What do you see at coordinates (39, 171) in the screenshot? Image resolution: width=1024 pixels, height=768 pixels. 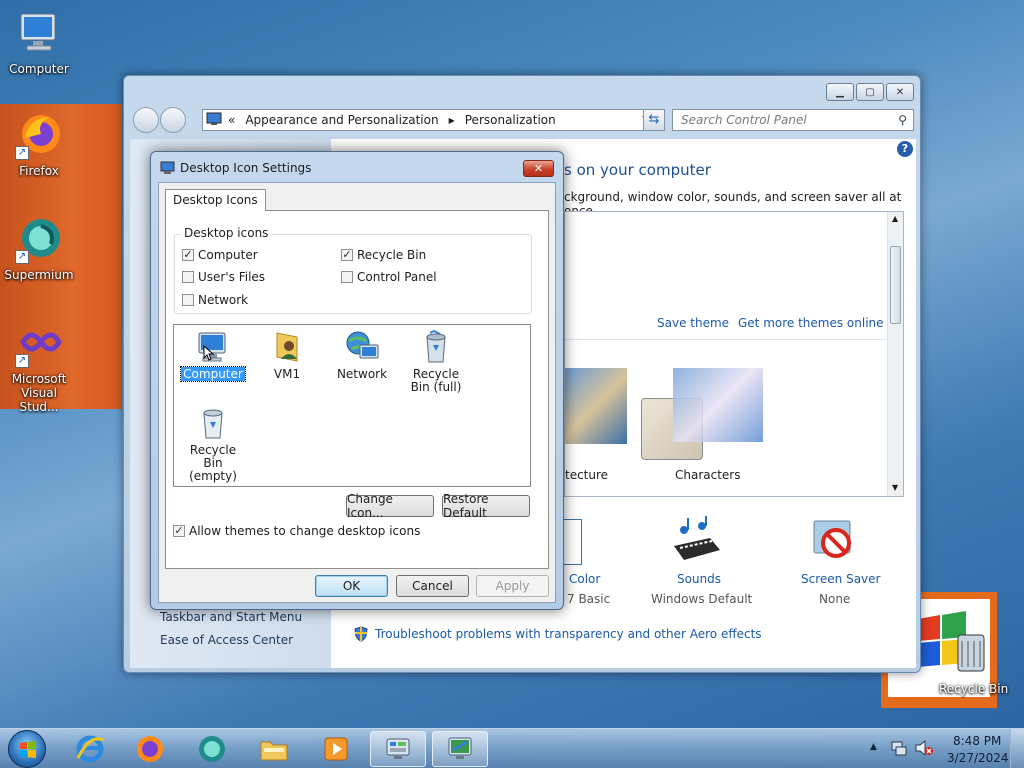 I see `desktop-icon-label: Firefox` at bounding box center [39, 171].